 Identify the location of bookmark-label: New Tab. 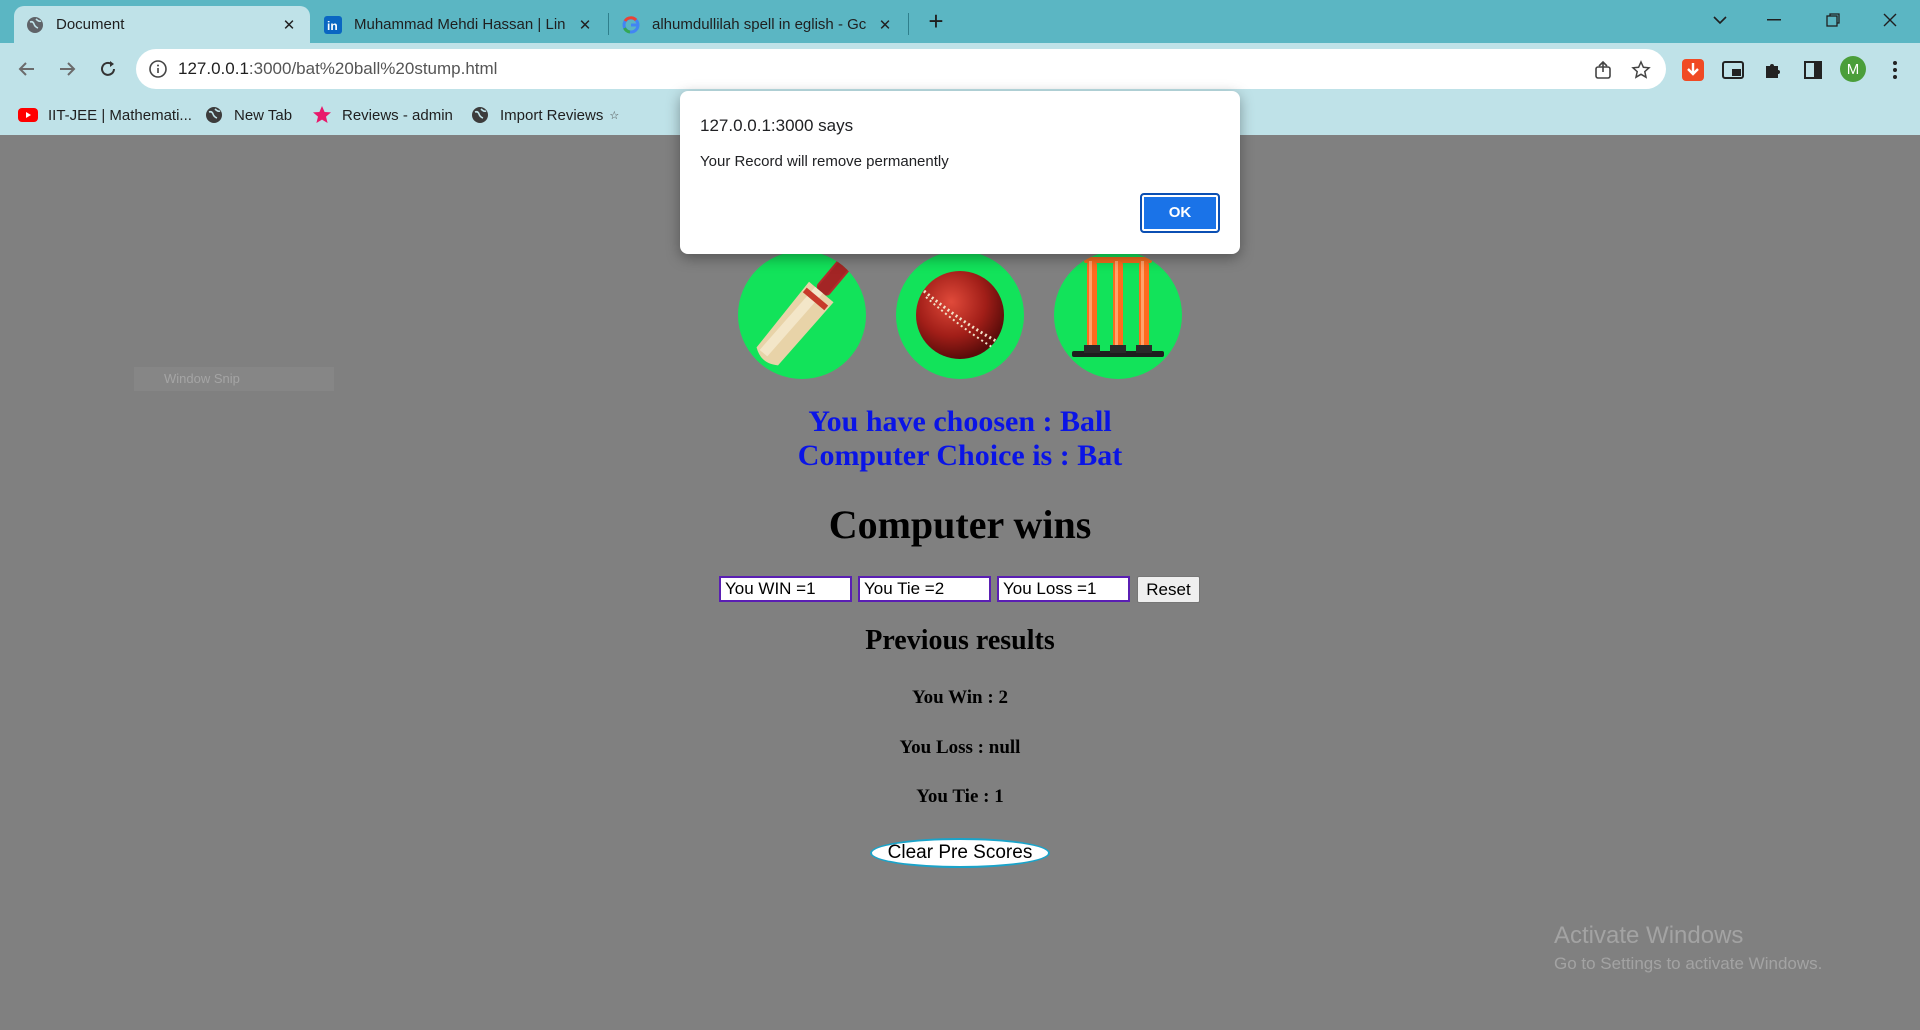
(263, 115).